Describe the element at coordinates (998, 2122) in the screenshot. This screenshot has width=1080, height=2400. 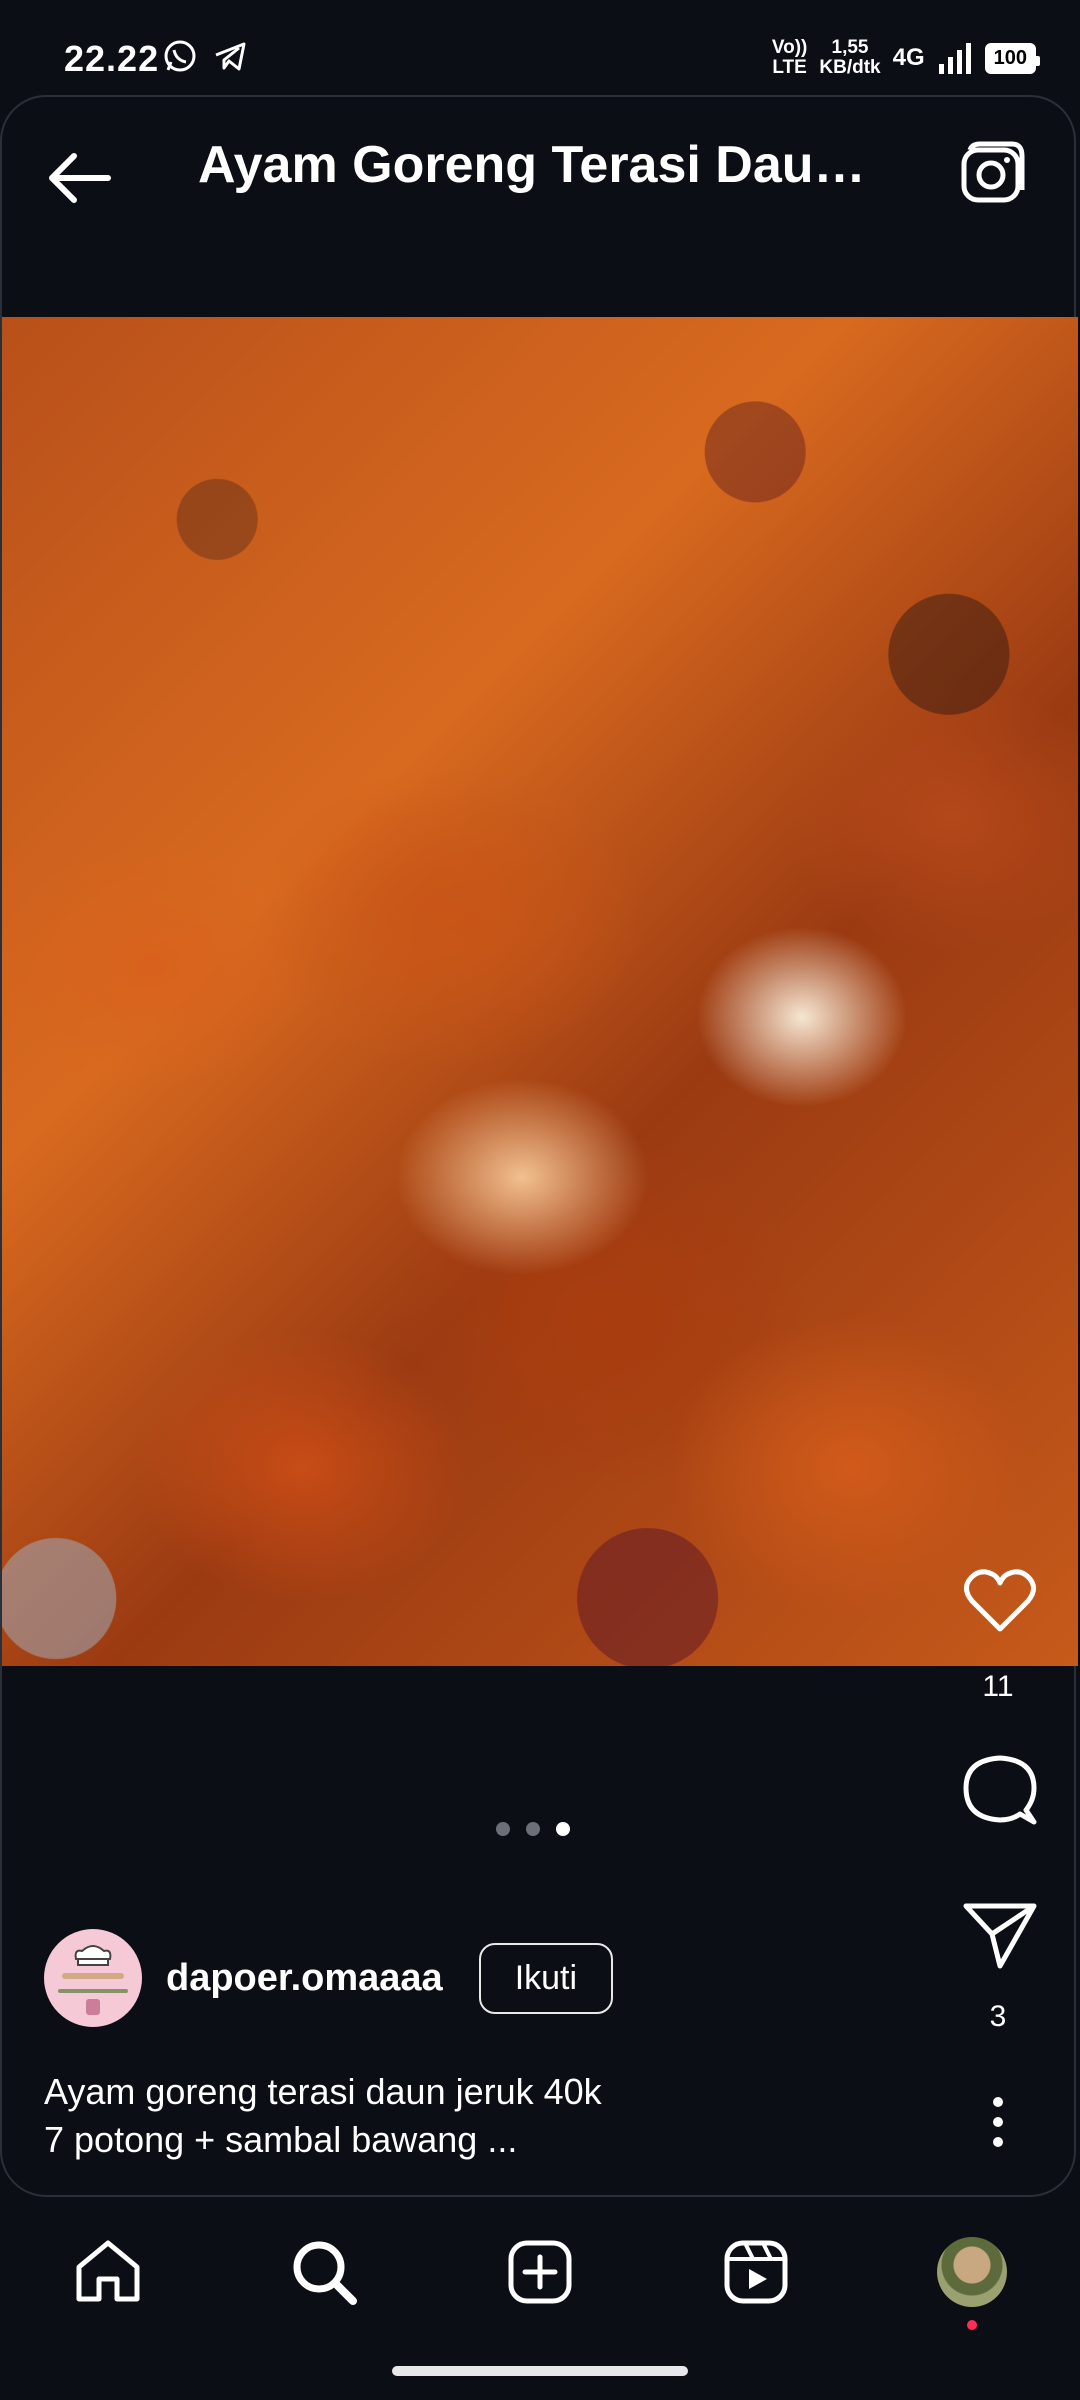
I see `more-options-button` at that location.